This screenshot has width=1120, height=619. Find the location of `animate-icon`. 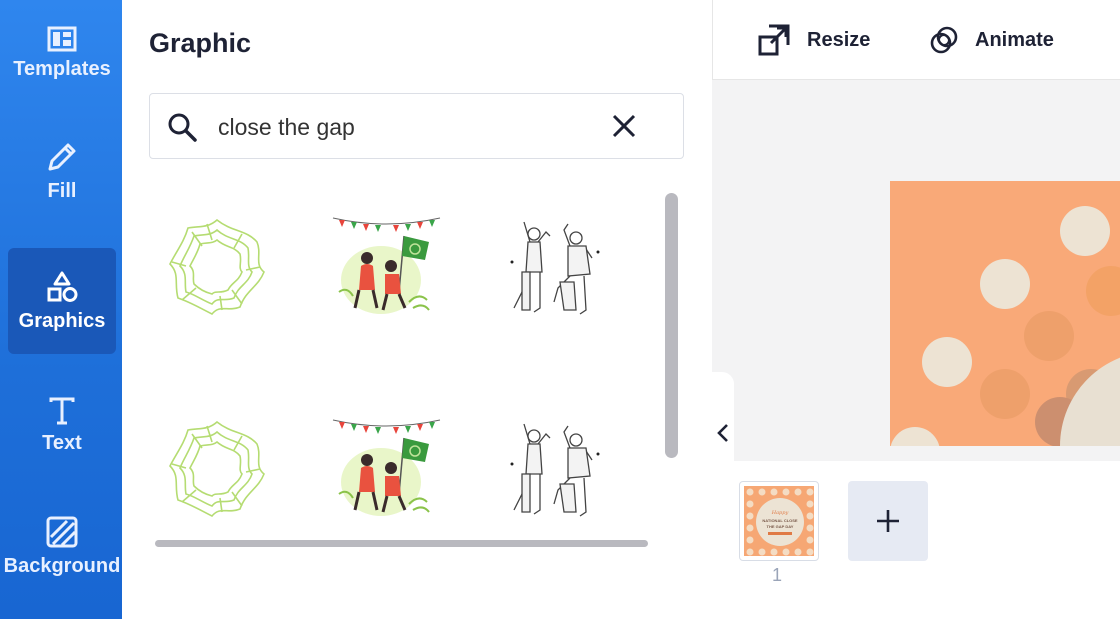

animate-icon is located at coordinates (944, 40).